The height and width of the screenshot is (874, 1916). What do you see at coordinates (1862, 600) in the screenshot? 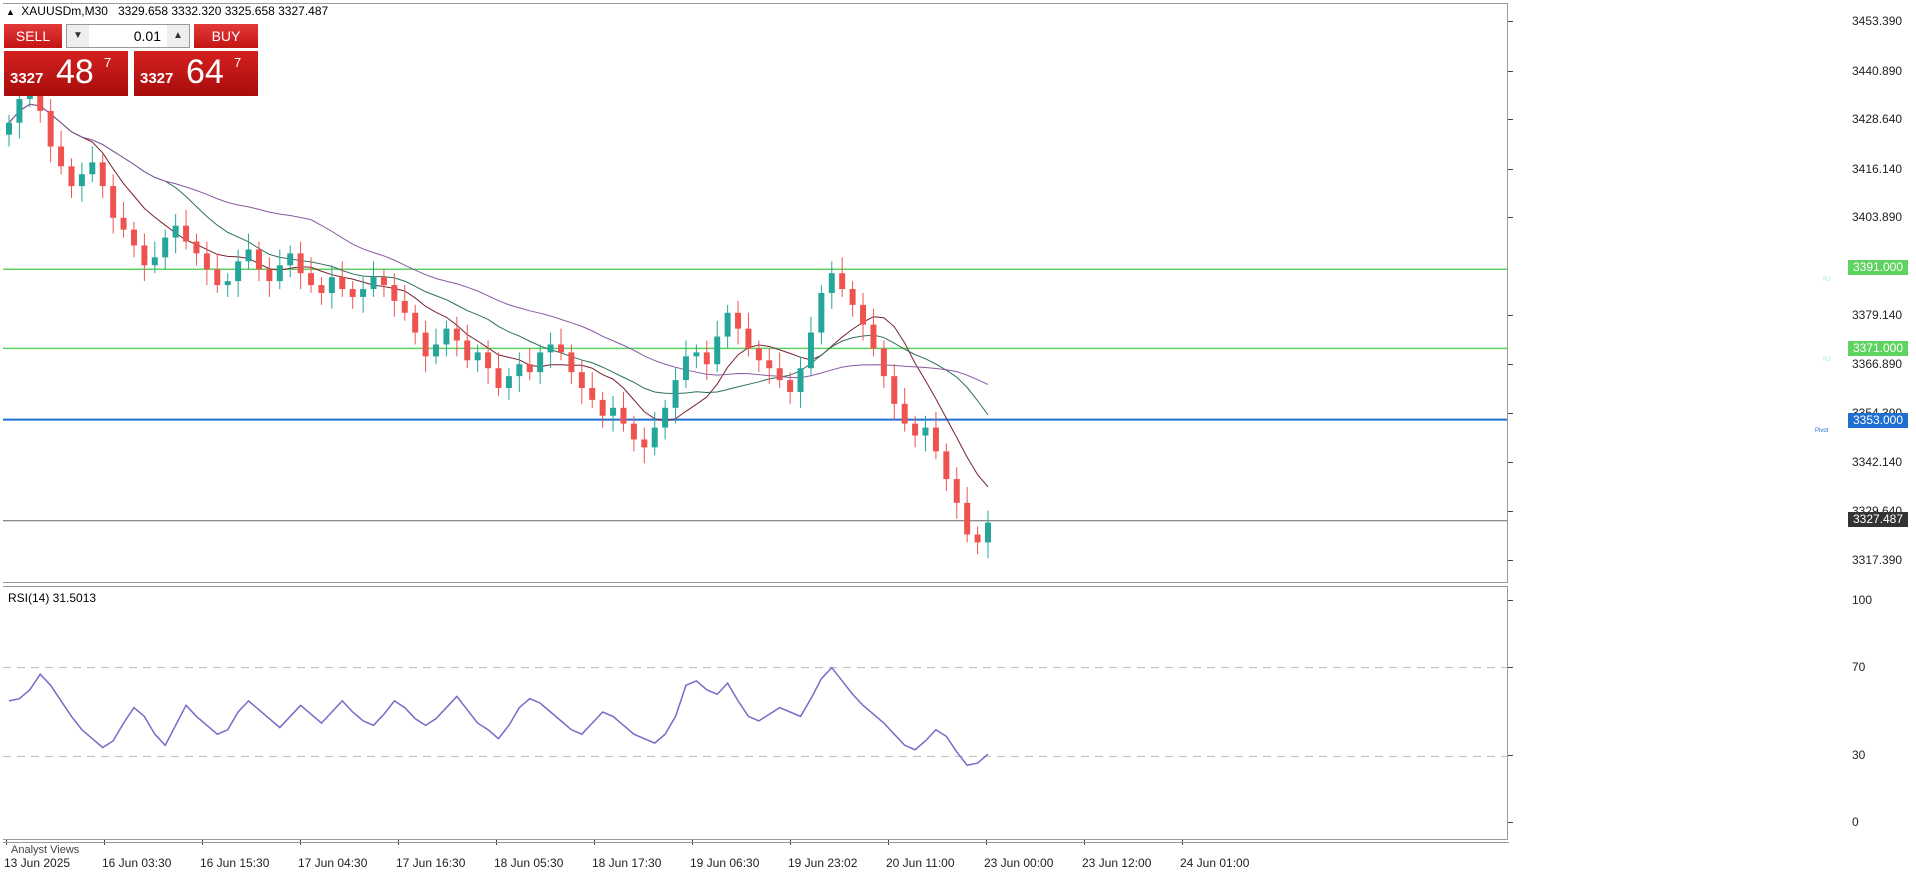
I see `rsi-axis-label: 100` at bounding box center [1862, 600].